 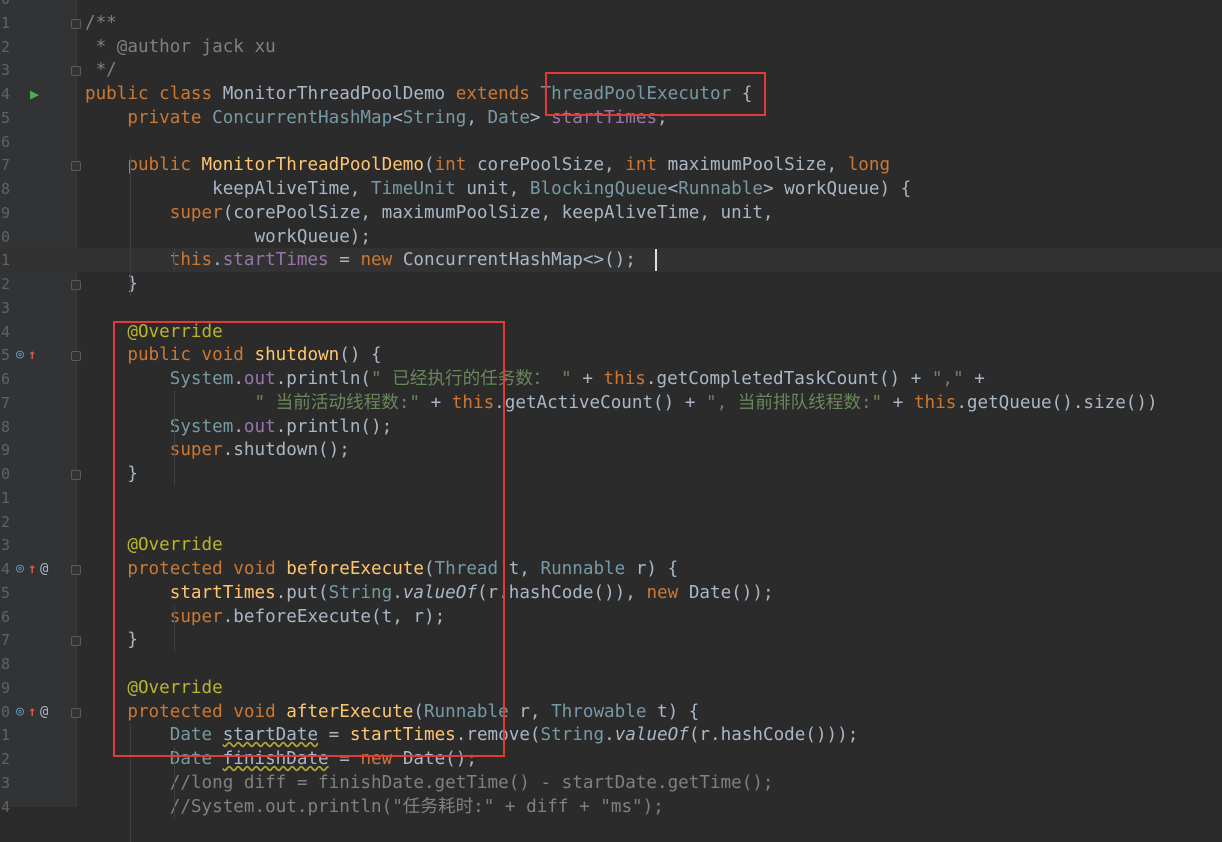 I want to click on code-line: 1, so click(x=611, y=498).